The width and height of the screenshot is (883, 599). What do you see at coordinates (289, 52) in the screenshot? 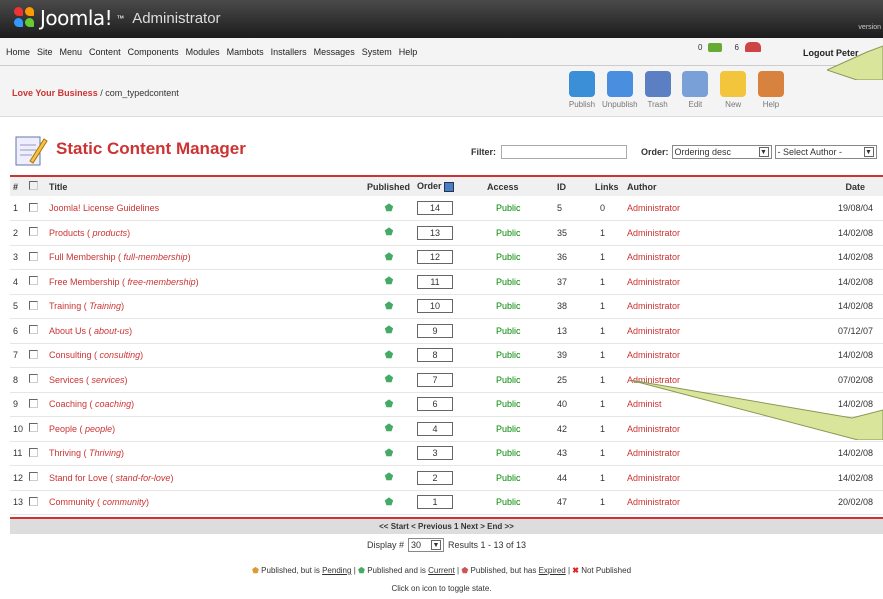
I see `menu-item-installers: Installers` at bounding box center [289, 52].